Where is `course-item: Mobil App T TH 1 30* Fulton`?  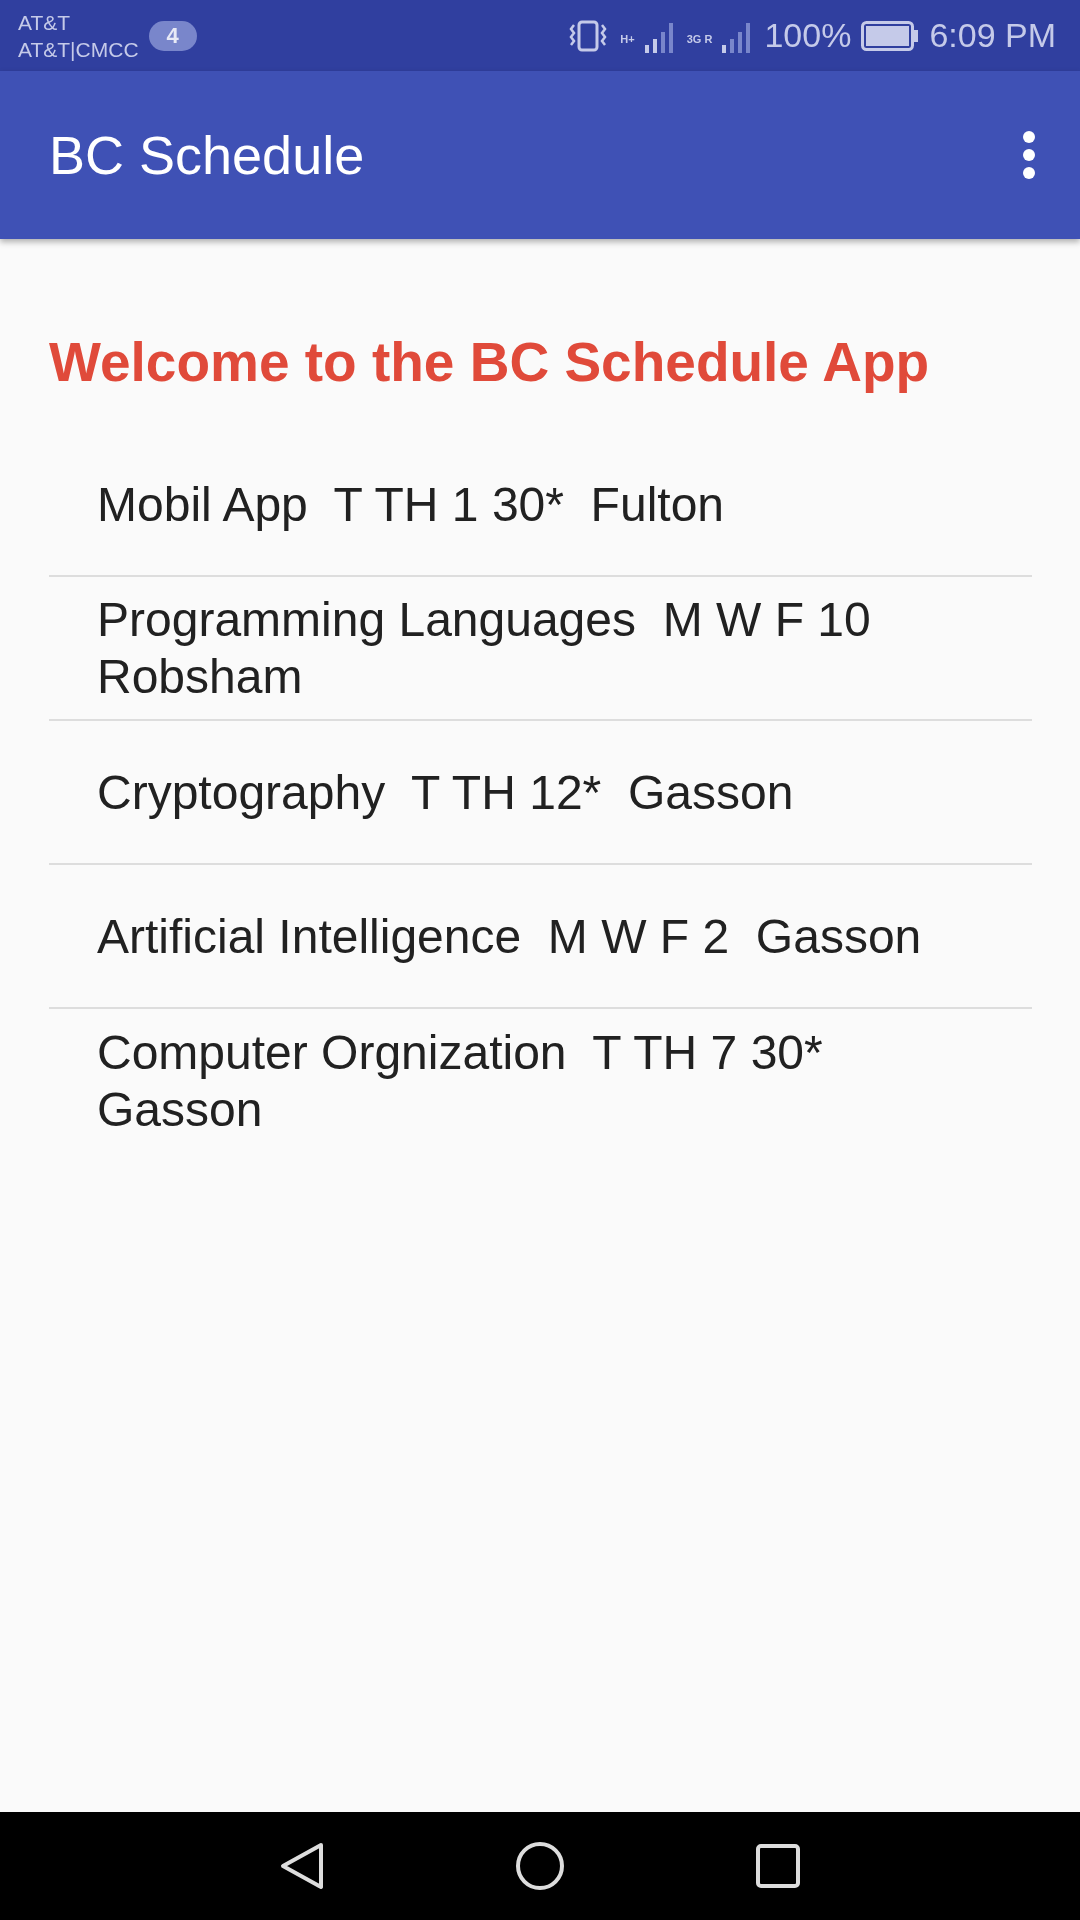
course-item: Mobil App T TH 1 30* Fulton is located at coordinates (411, 504).